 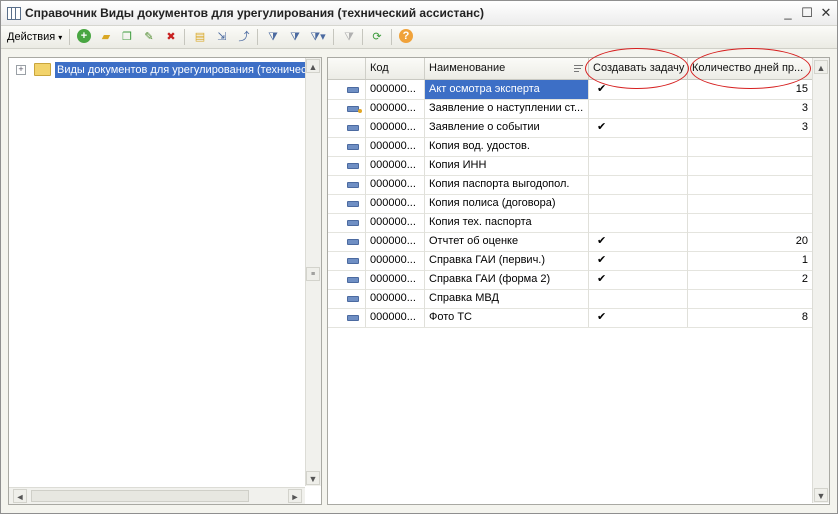 What do you see at coordinates (507, 68) in the screenshot?
I see `column-header-name: Наименование` at bounding box center [507, 68].